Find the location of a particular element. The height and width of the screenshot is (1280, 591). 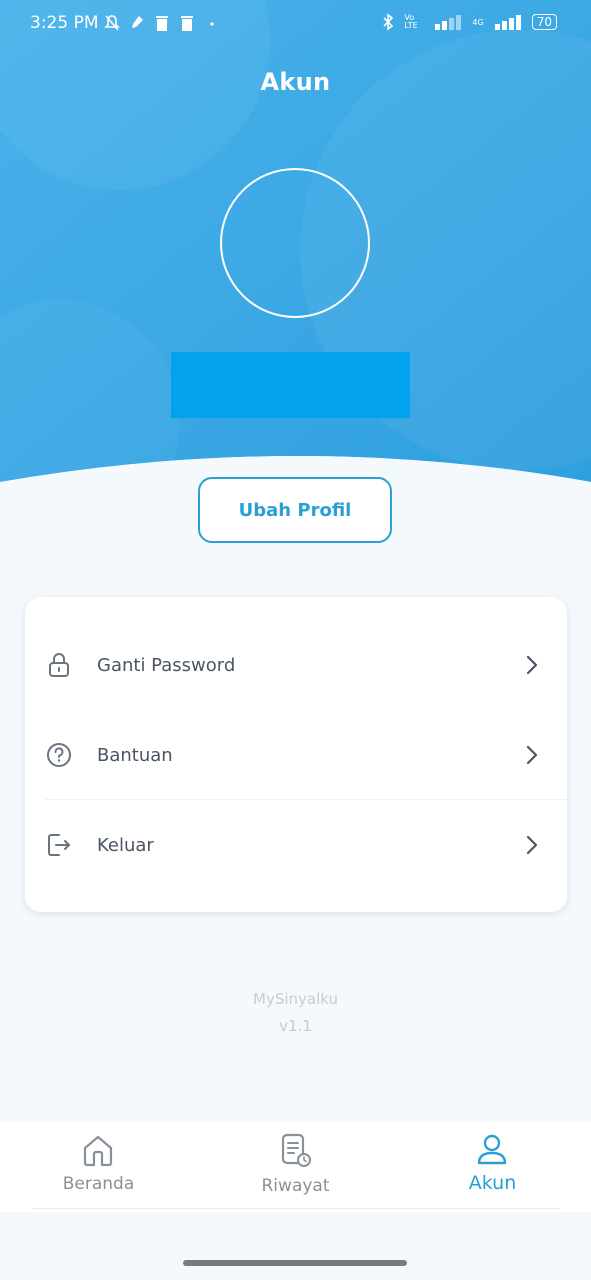

page-title: Akun is located at coordinates (295, 82).